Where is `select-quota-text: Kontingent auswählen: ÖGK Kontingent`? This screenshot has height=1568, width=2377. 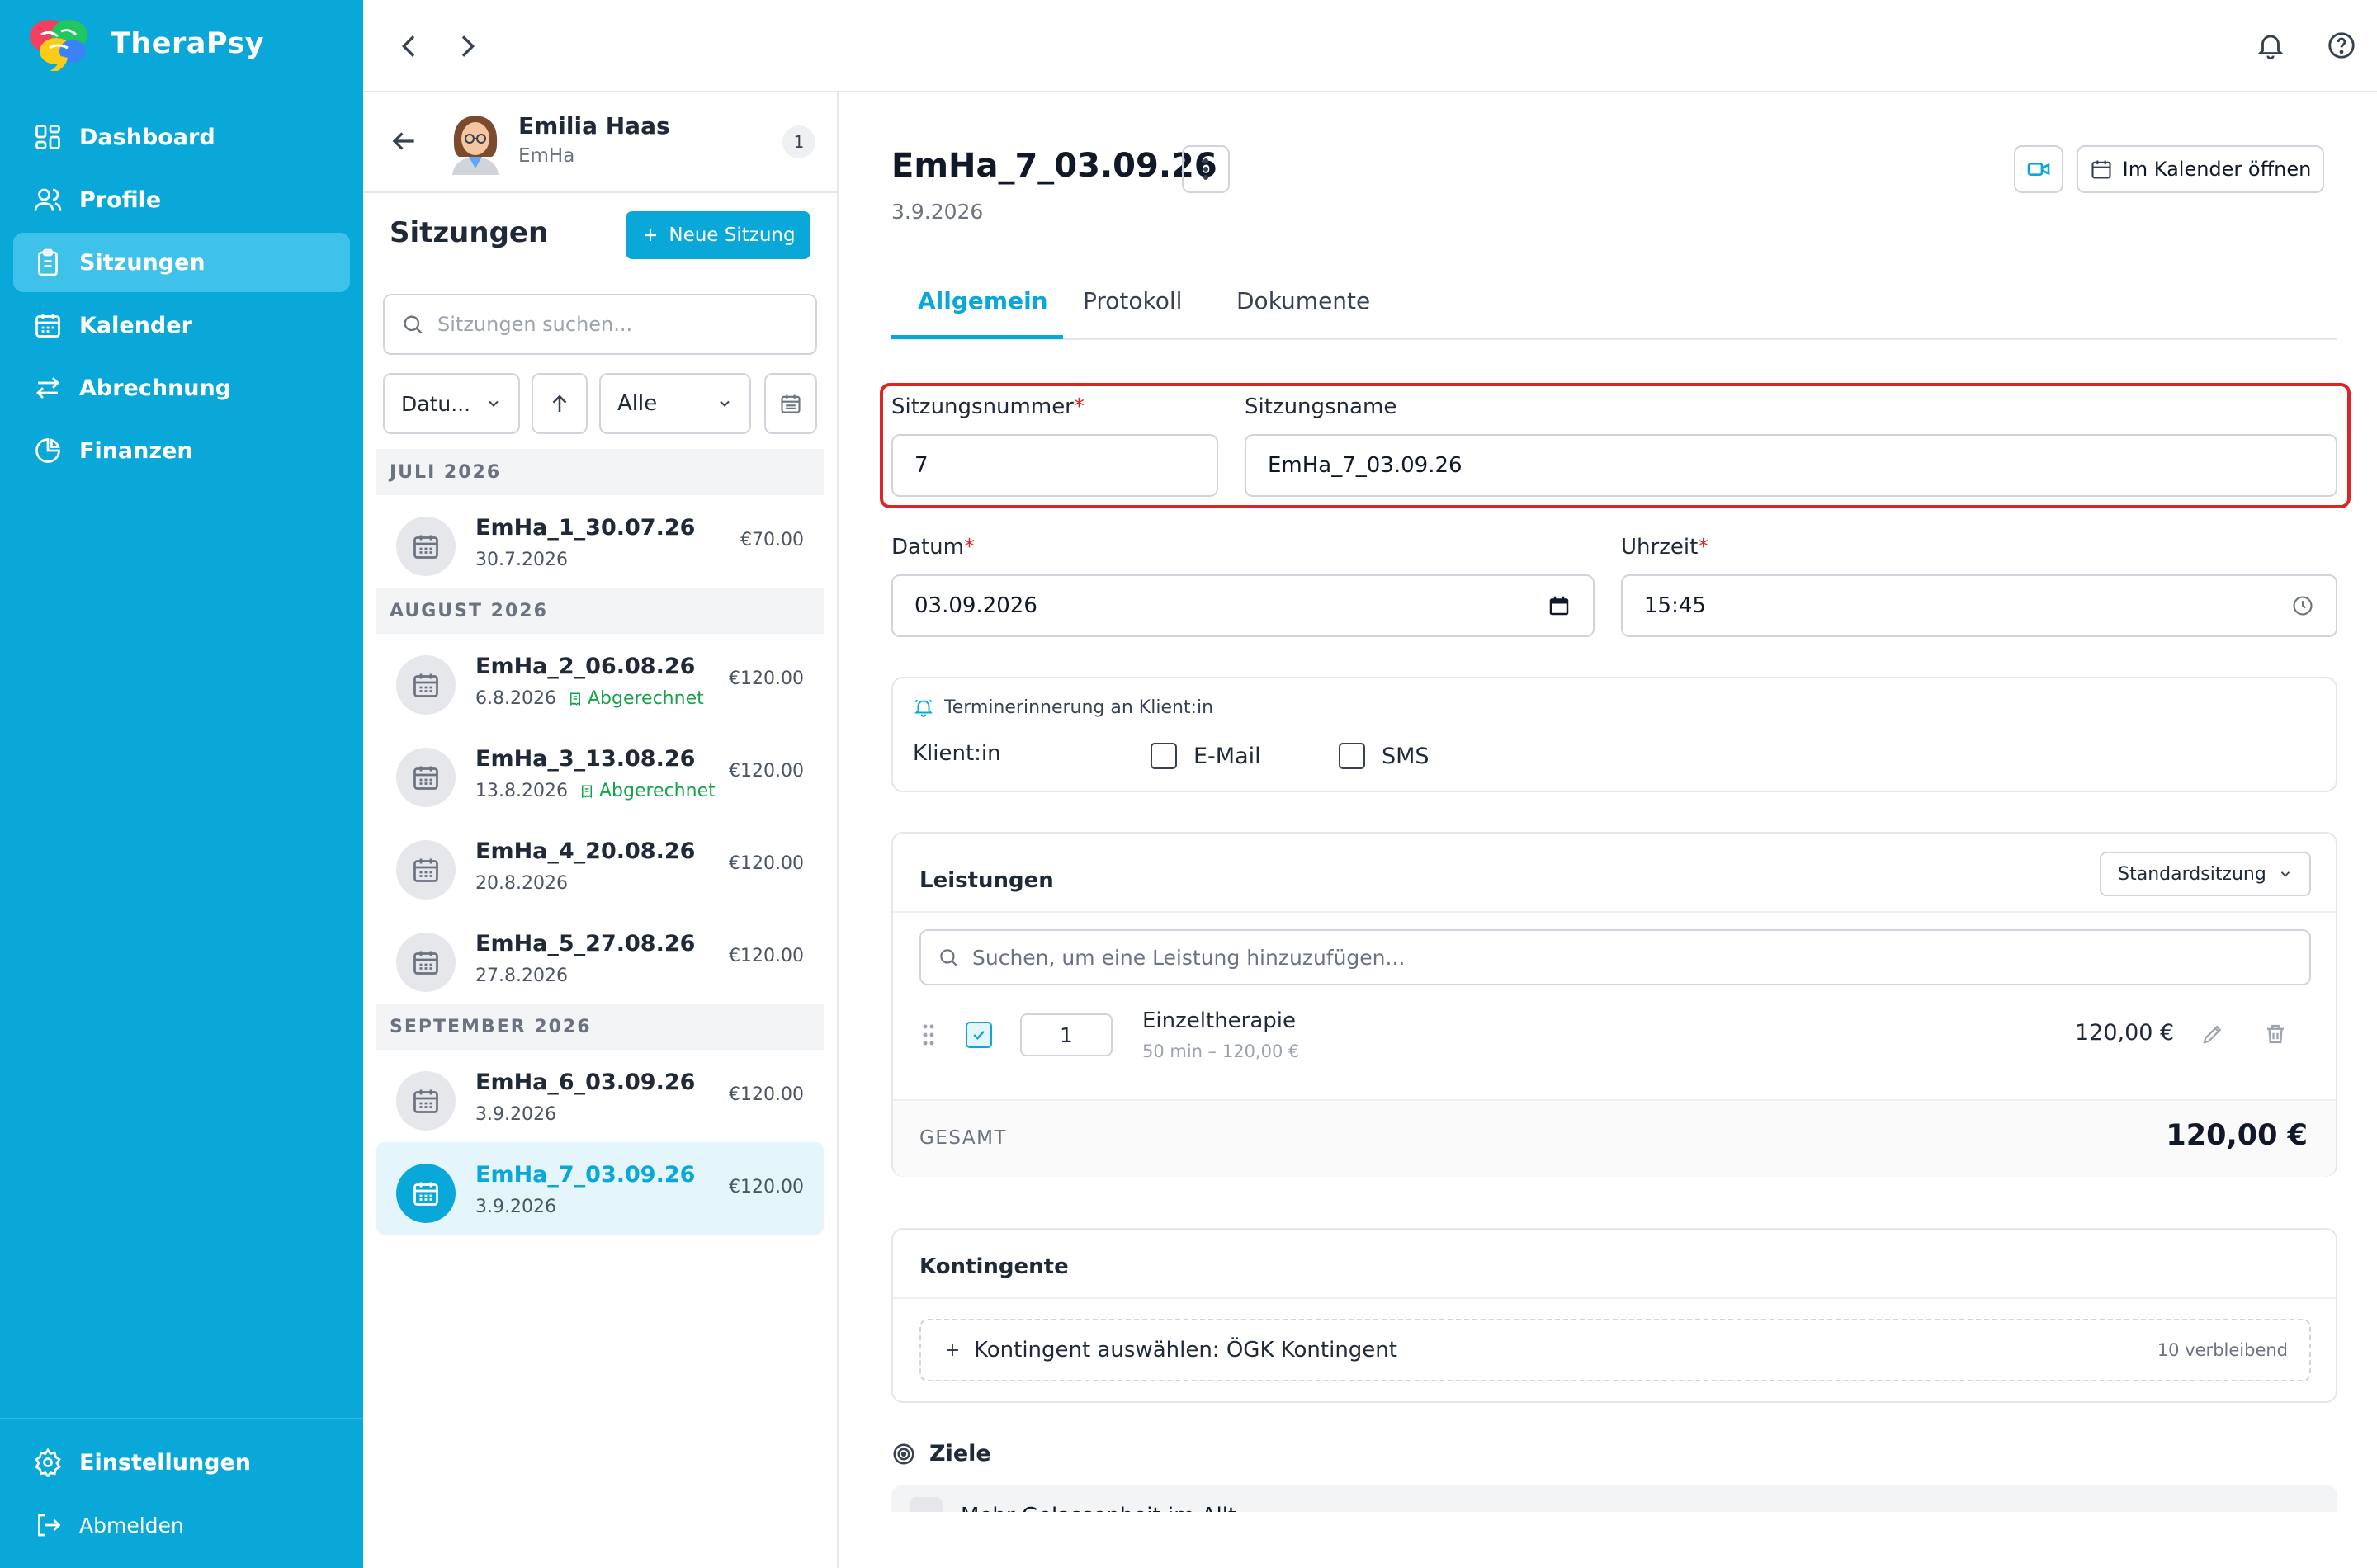 select-quota-text: Kontingent auswählen: ÖGK Kontingent is located at coordinates (1185, 1350).